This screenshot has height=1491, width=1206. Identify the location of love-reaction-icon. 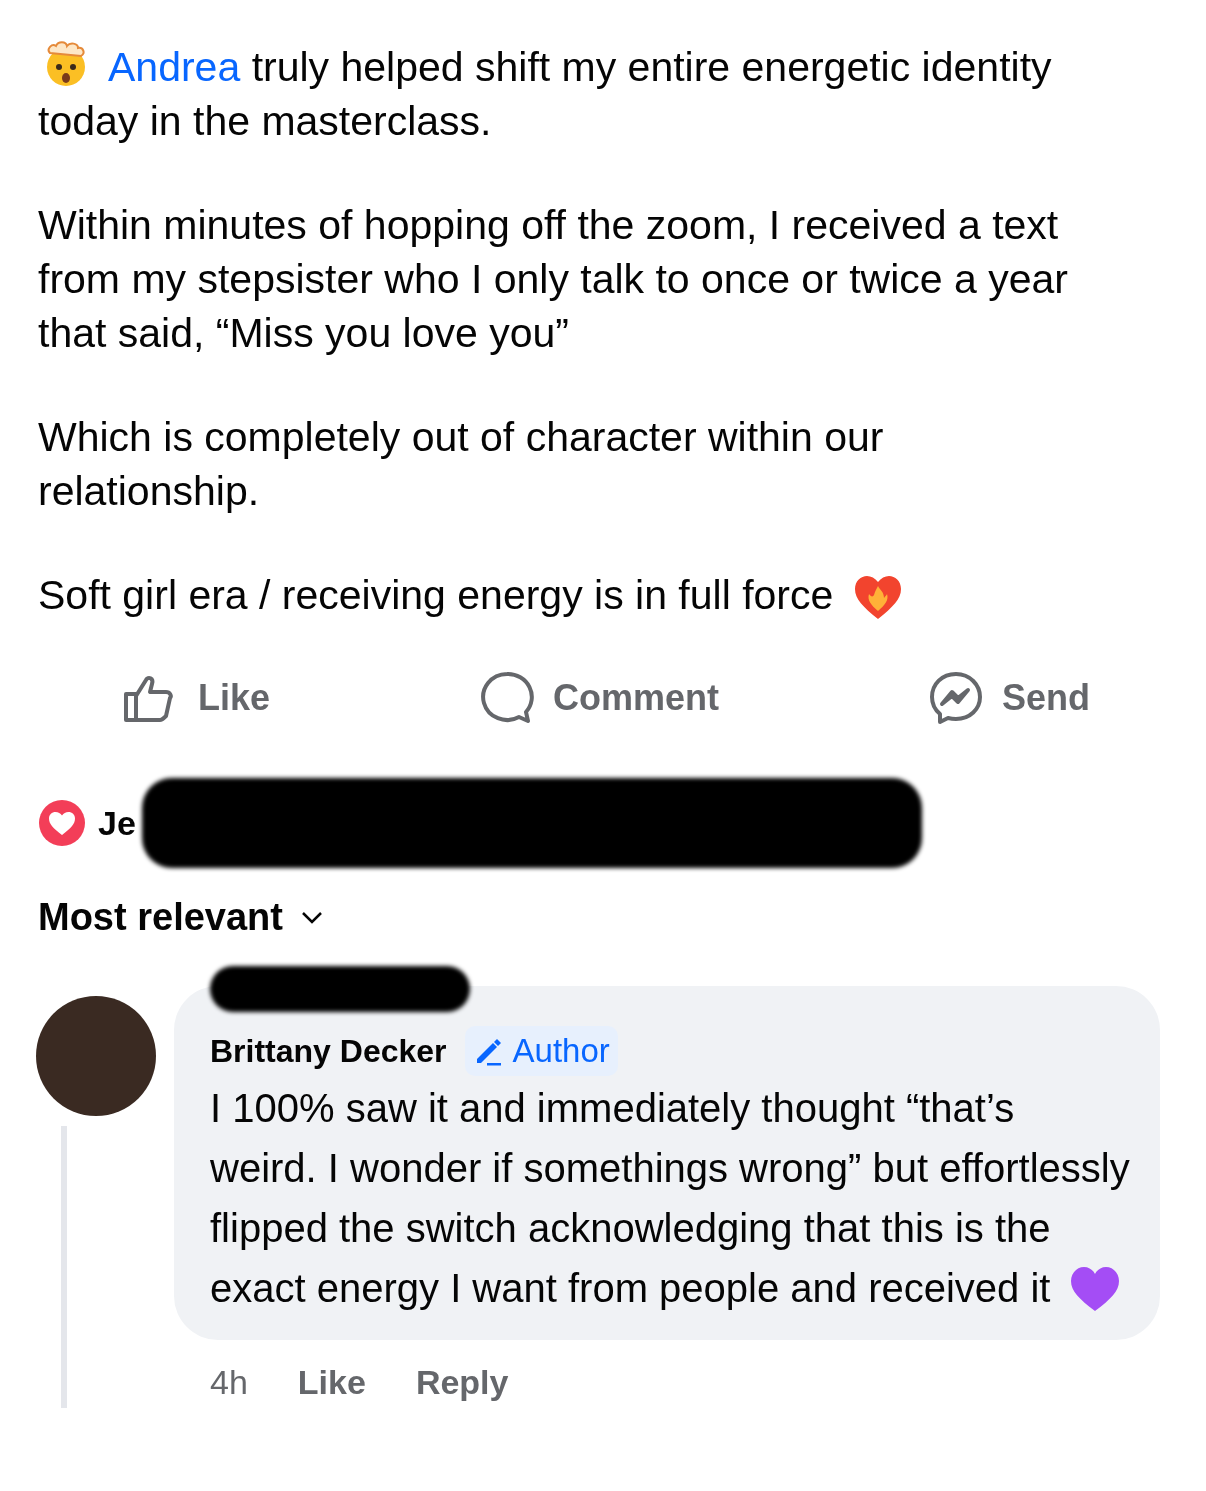
(62, 823).